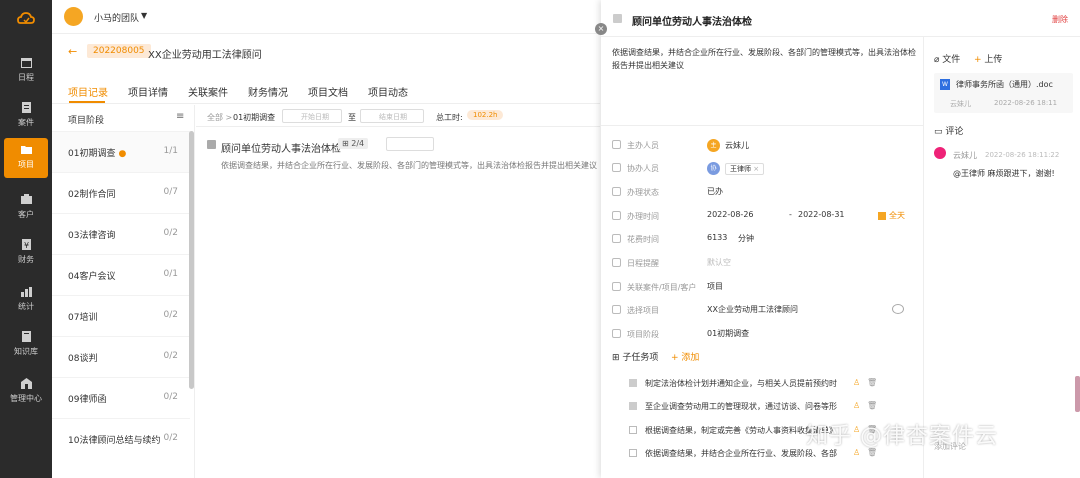 This screenshot has width=1080, height=478. What do you see at coordinates (180, 116) in the screenshot?
I see `menu-icon: ≡` at bounding box center [180, 116].